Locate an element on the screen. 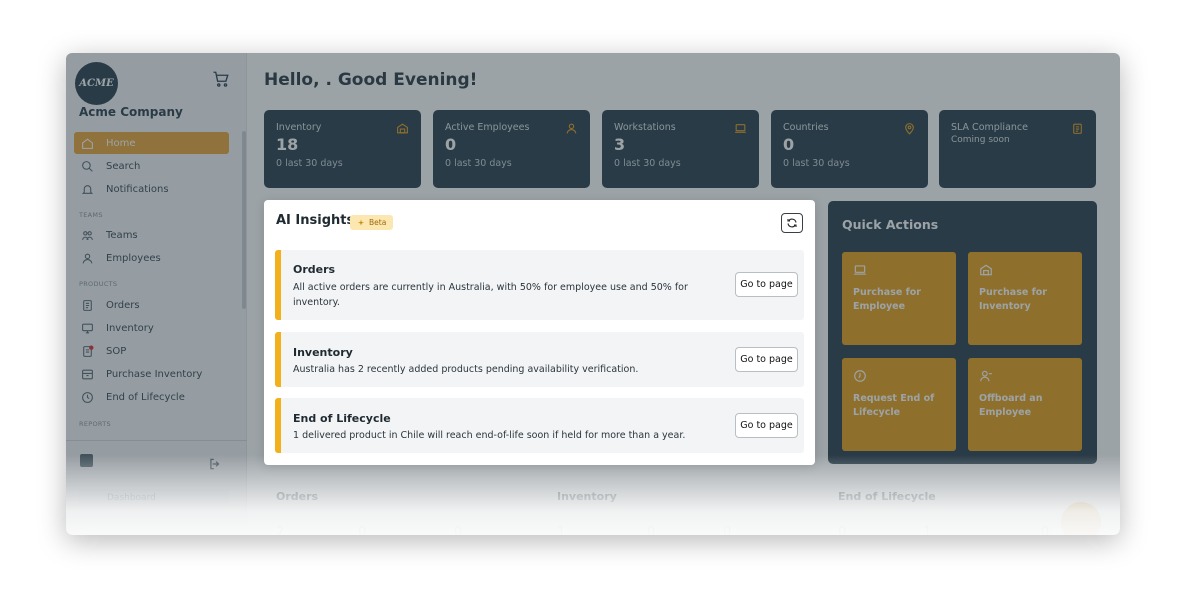 This screenshot has height=589, width=1186. stat-card-inventory: Inventory 18 0 last 30 days is located at coordinates (342, 149).